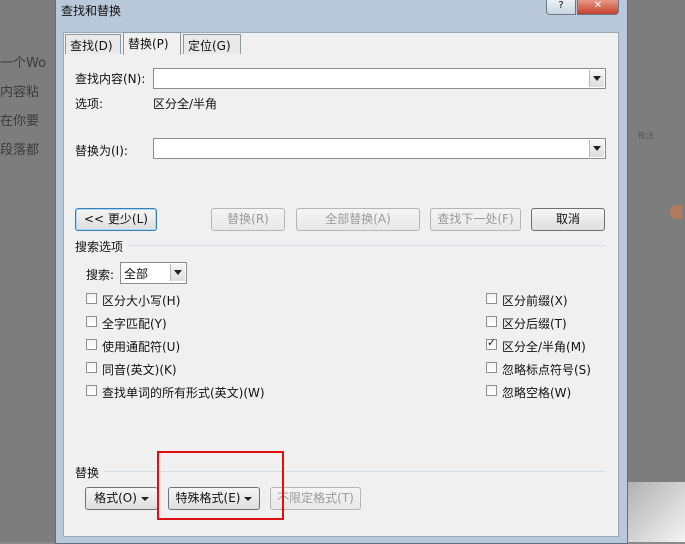 Image resolution: width=685 pixels, height=544 pixels. I want to click on search-direction-value: 全部, so click(136, 274).